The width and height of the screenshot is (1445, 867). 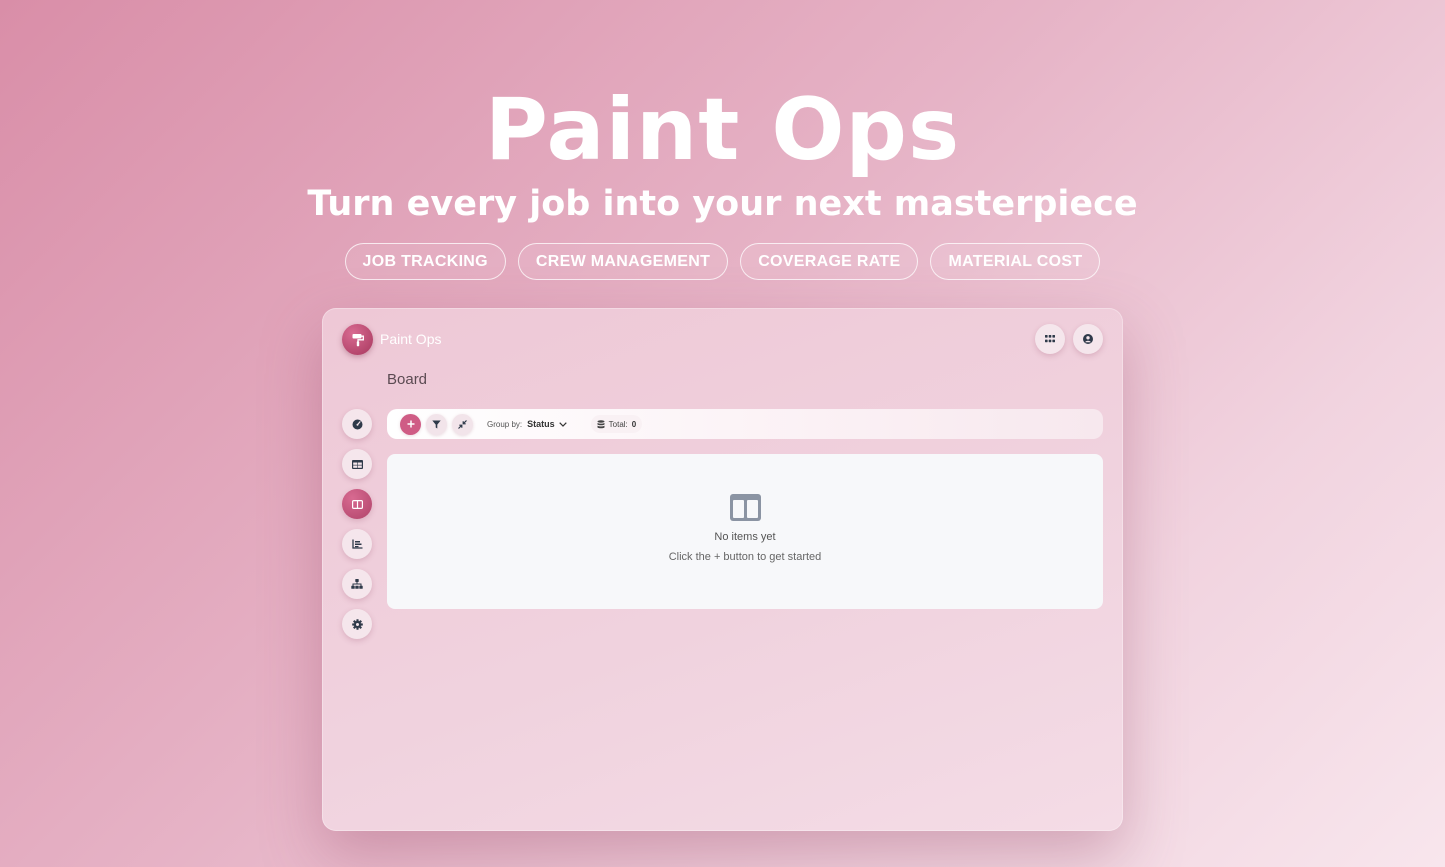 I want to click on page-title: Board, so click(x=407, y=379).